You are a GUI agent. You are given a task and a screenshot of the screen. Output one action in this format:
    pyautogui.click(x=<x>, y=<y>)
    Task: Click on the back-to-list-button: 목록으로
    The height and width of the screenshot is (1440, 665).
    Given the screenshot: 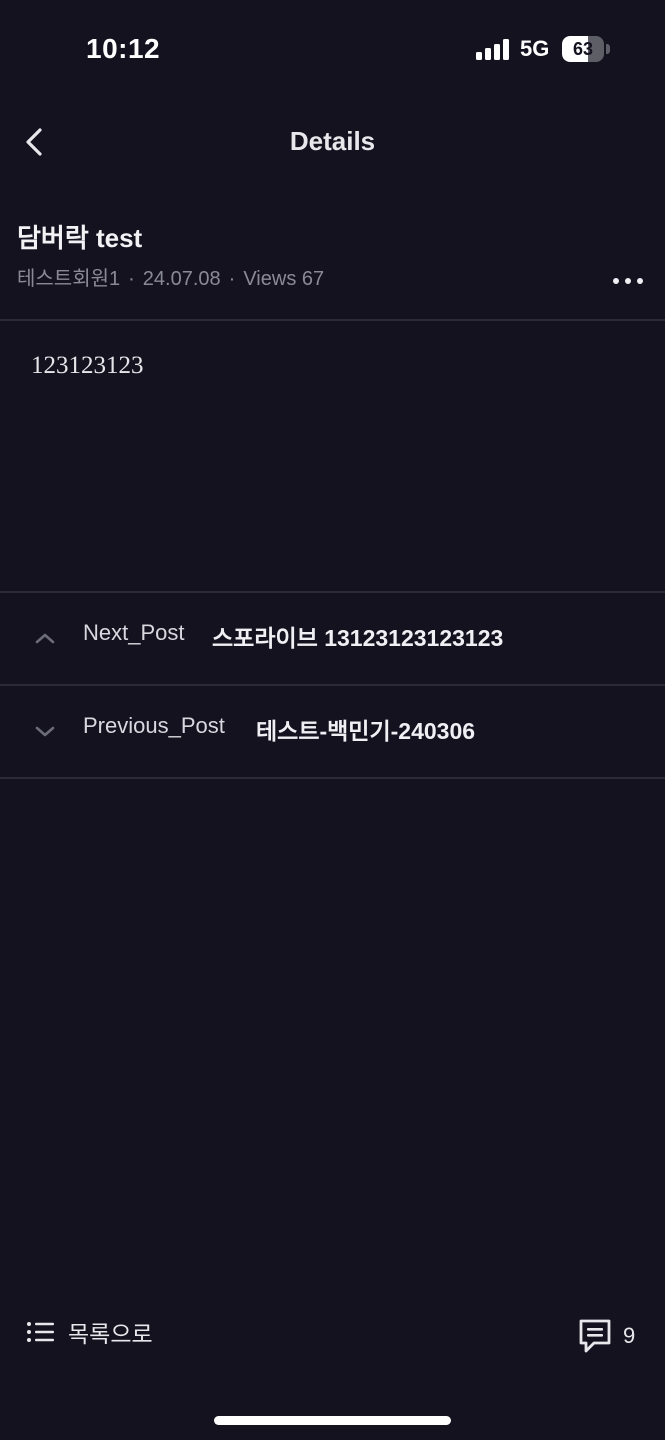 What is the action you would take?
    pyautogui.click(x=89, y=1332)
    